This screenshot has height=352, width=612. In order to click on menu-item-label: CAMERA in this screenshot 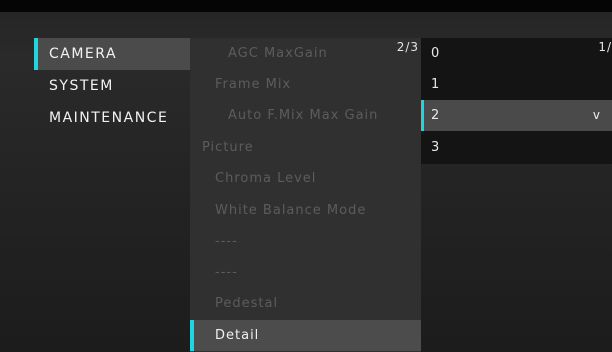, I will do `click(83, 54)`.